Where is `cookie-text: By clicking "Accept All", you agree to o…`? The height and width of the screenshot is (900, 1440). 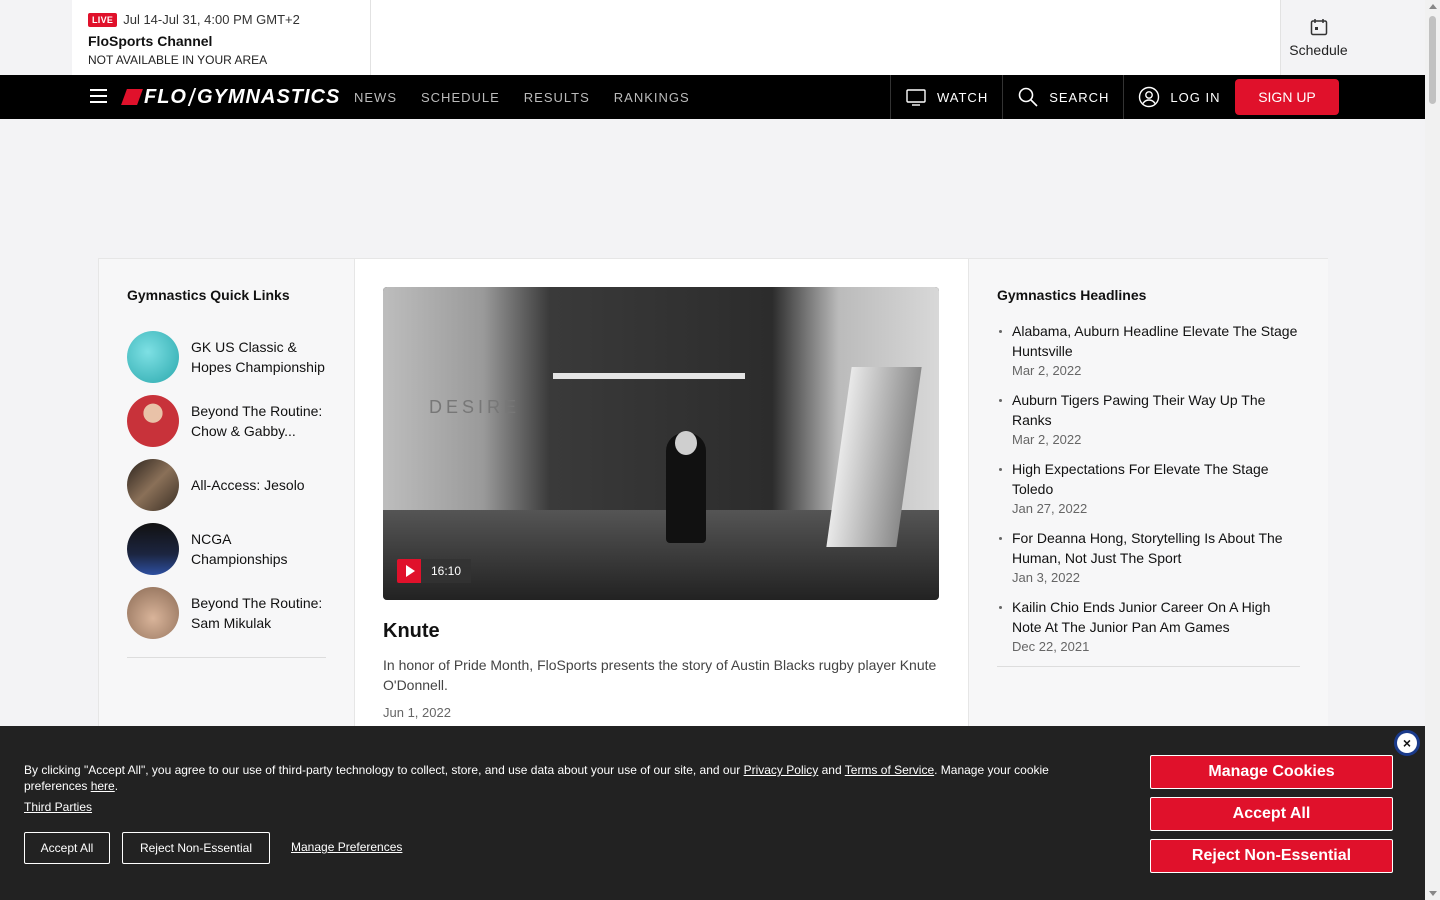
cookie-text: By clicking "Accept All", you agree to o… is located at coordinates (536, 778).